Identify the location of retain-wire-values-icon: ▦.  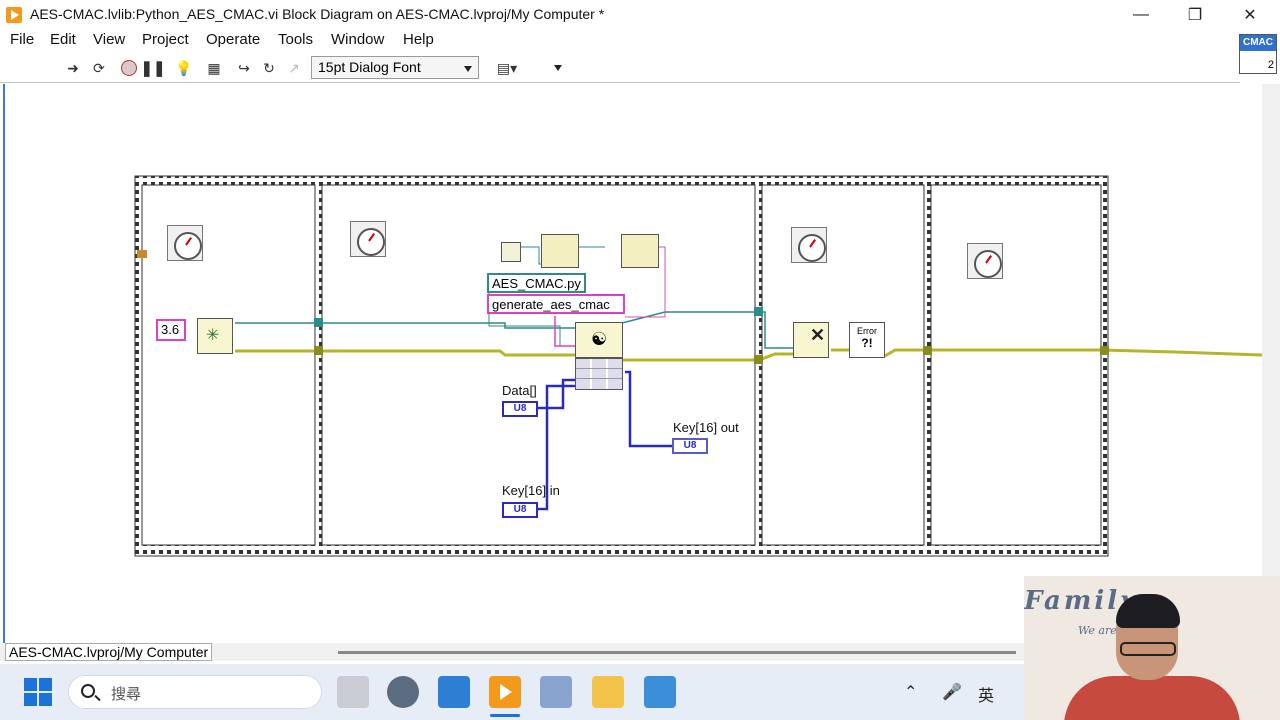
(214, 68).